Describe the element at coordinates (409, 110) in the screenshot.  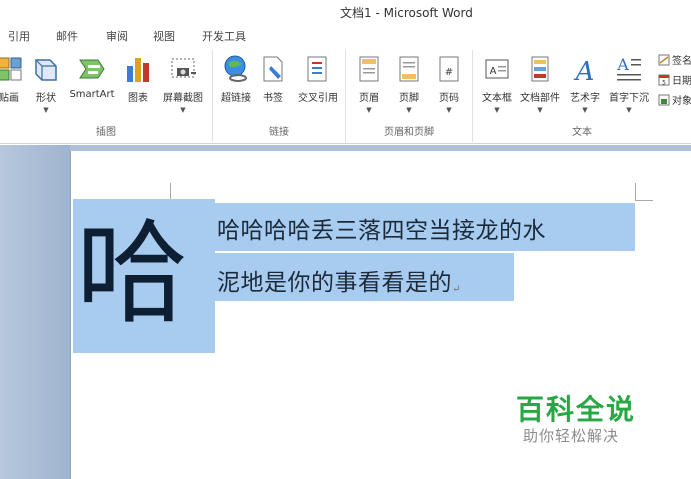
I see `footer-dropdown-icon: ▼` at that location.